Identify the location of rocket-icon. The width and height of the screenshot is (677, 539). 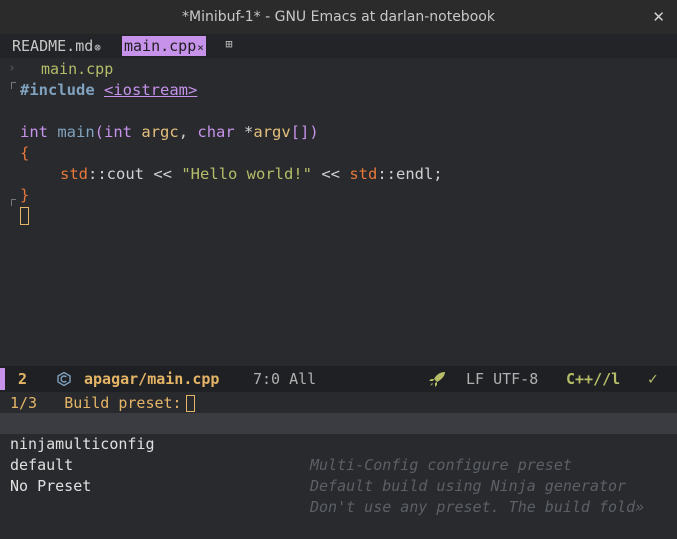
(437, 379).